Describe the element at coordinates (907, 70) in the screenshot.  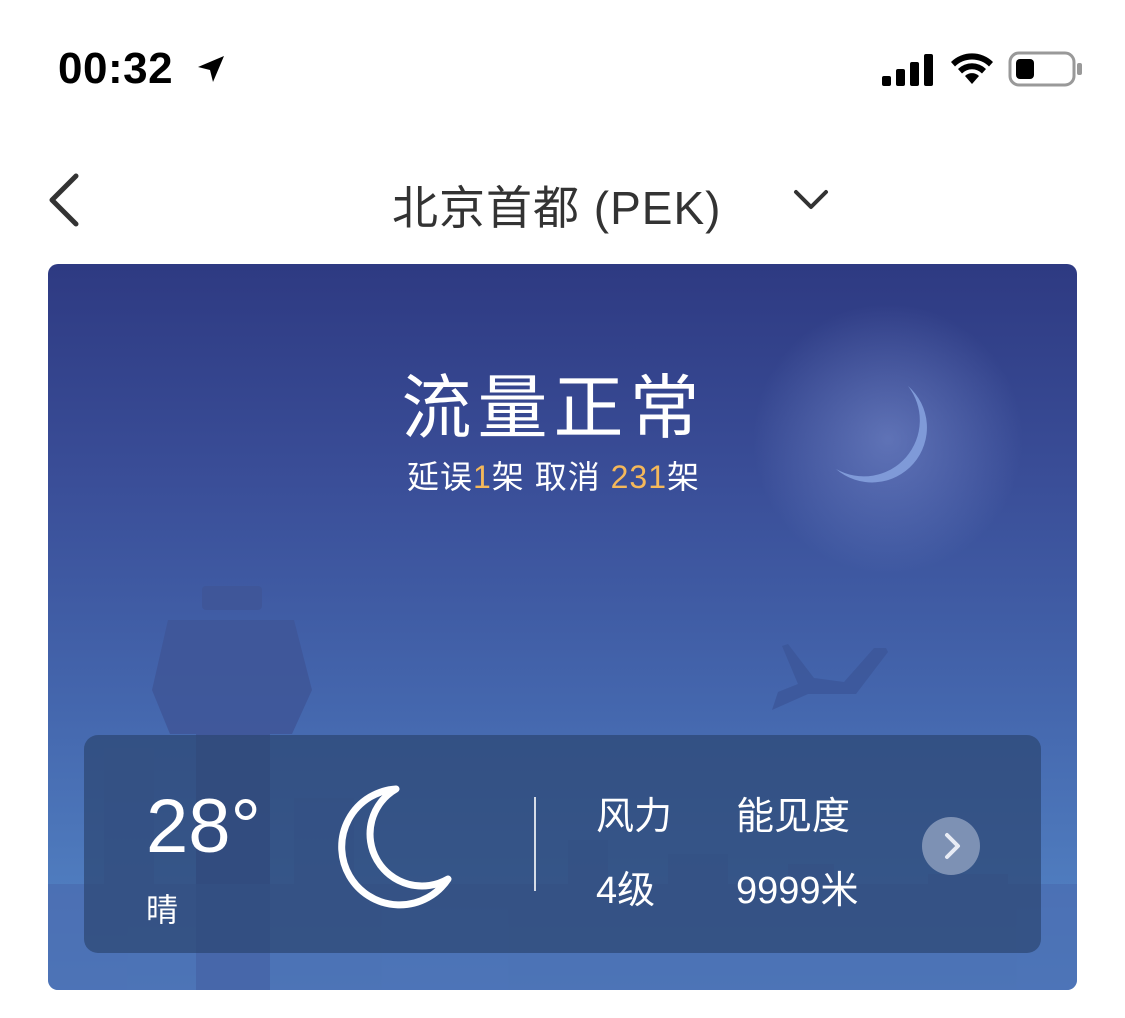
I see `signal-icon` at that location.